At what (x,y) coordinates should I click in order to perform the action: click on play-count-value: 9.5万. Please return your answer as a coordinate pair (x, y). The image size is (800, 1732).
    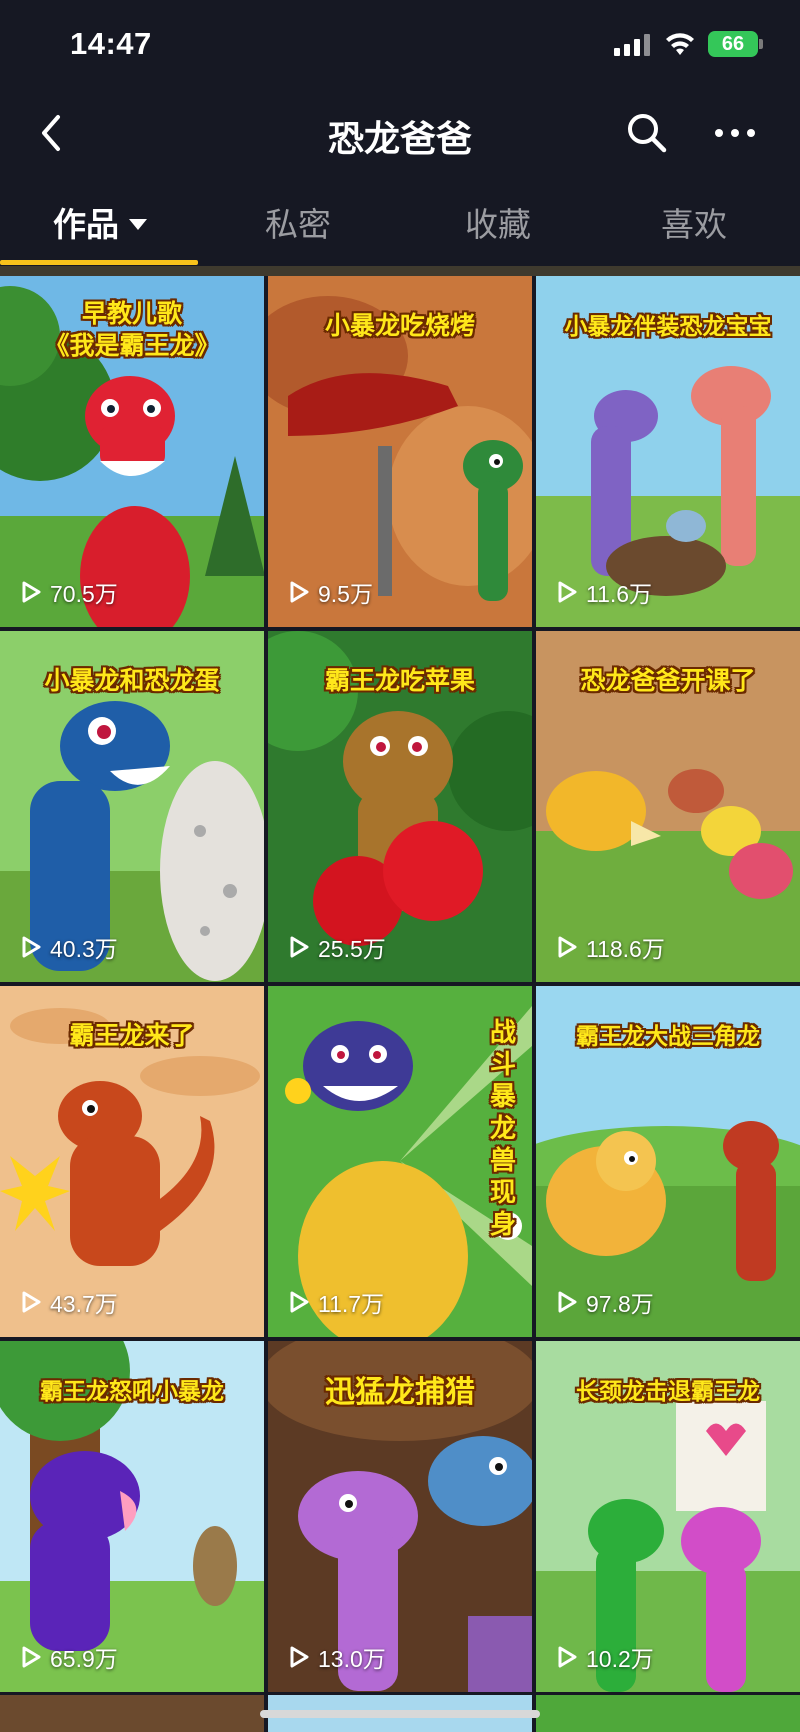
    Looking at the image, I should click on (345, 594).